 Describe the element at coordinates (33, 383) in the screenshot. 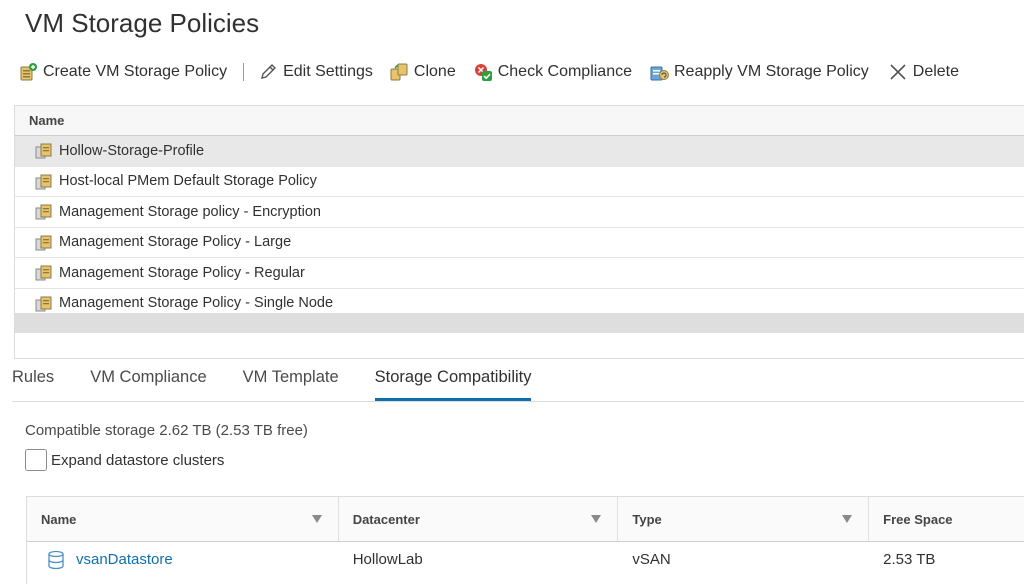

I see `tab-rules: Rules` at that location.